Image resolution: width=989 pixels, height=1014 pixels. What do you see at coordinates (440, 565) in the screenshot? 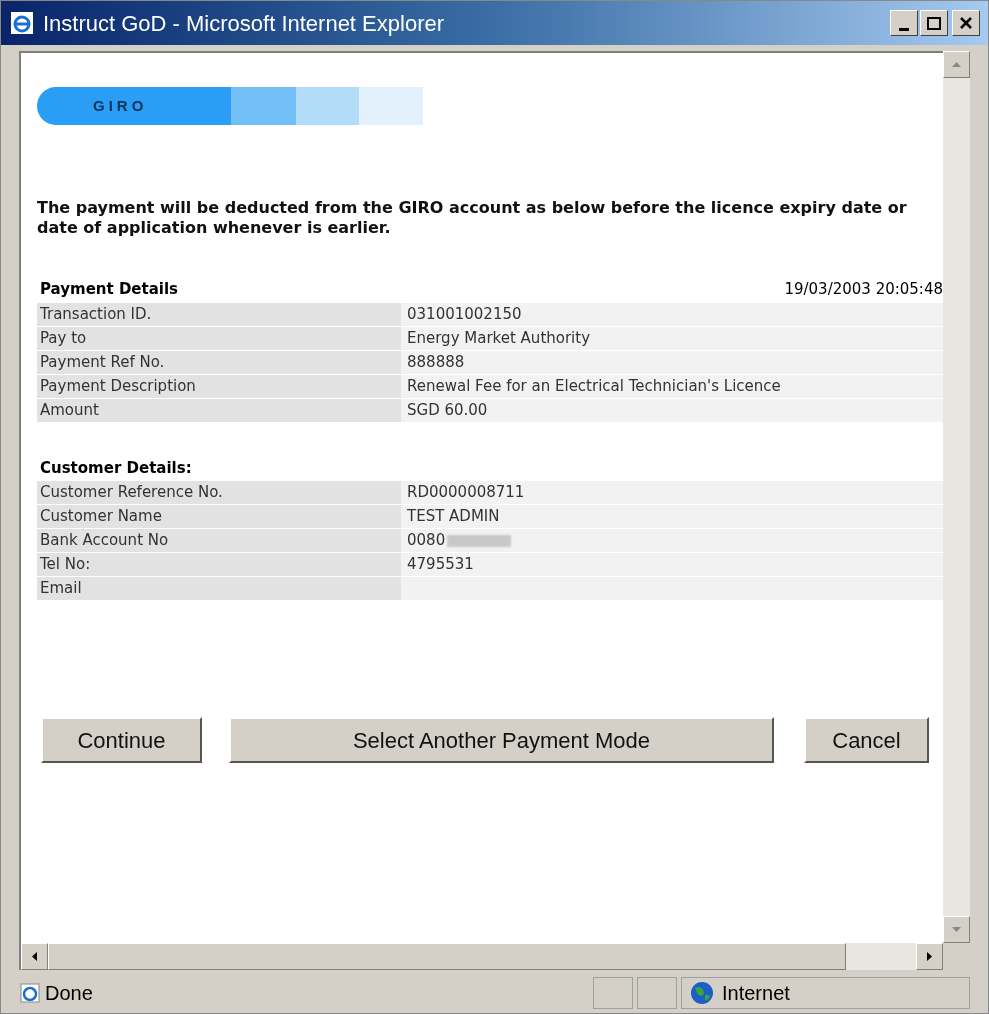
I see `field-value: 4795531` at bounding box center [440, 565].